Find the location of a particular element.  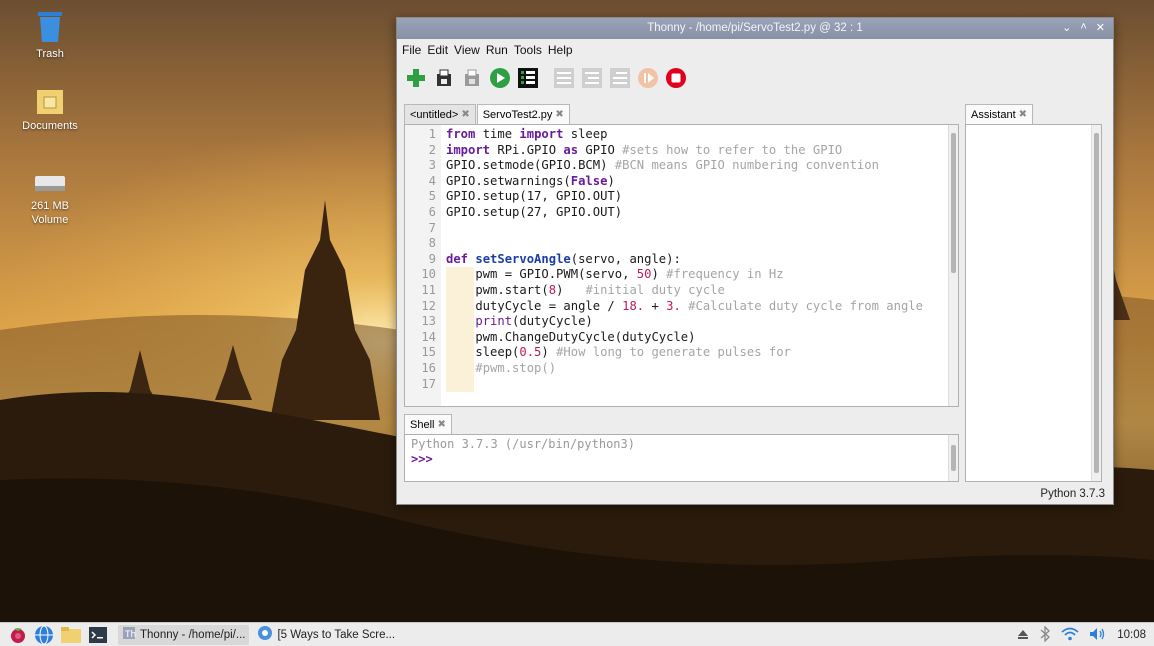

close-button: ✕ is located at coordinates (1100, 27).